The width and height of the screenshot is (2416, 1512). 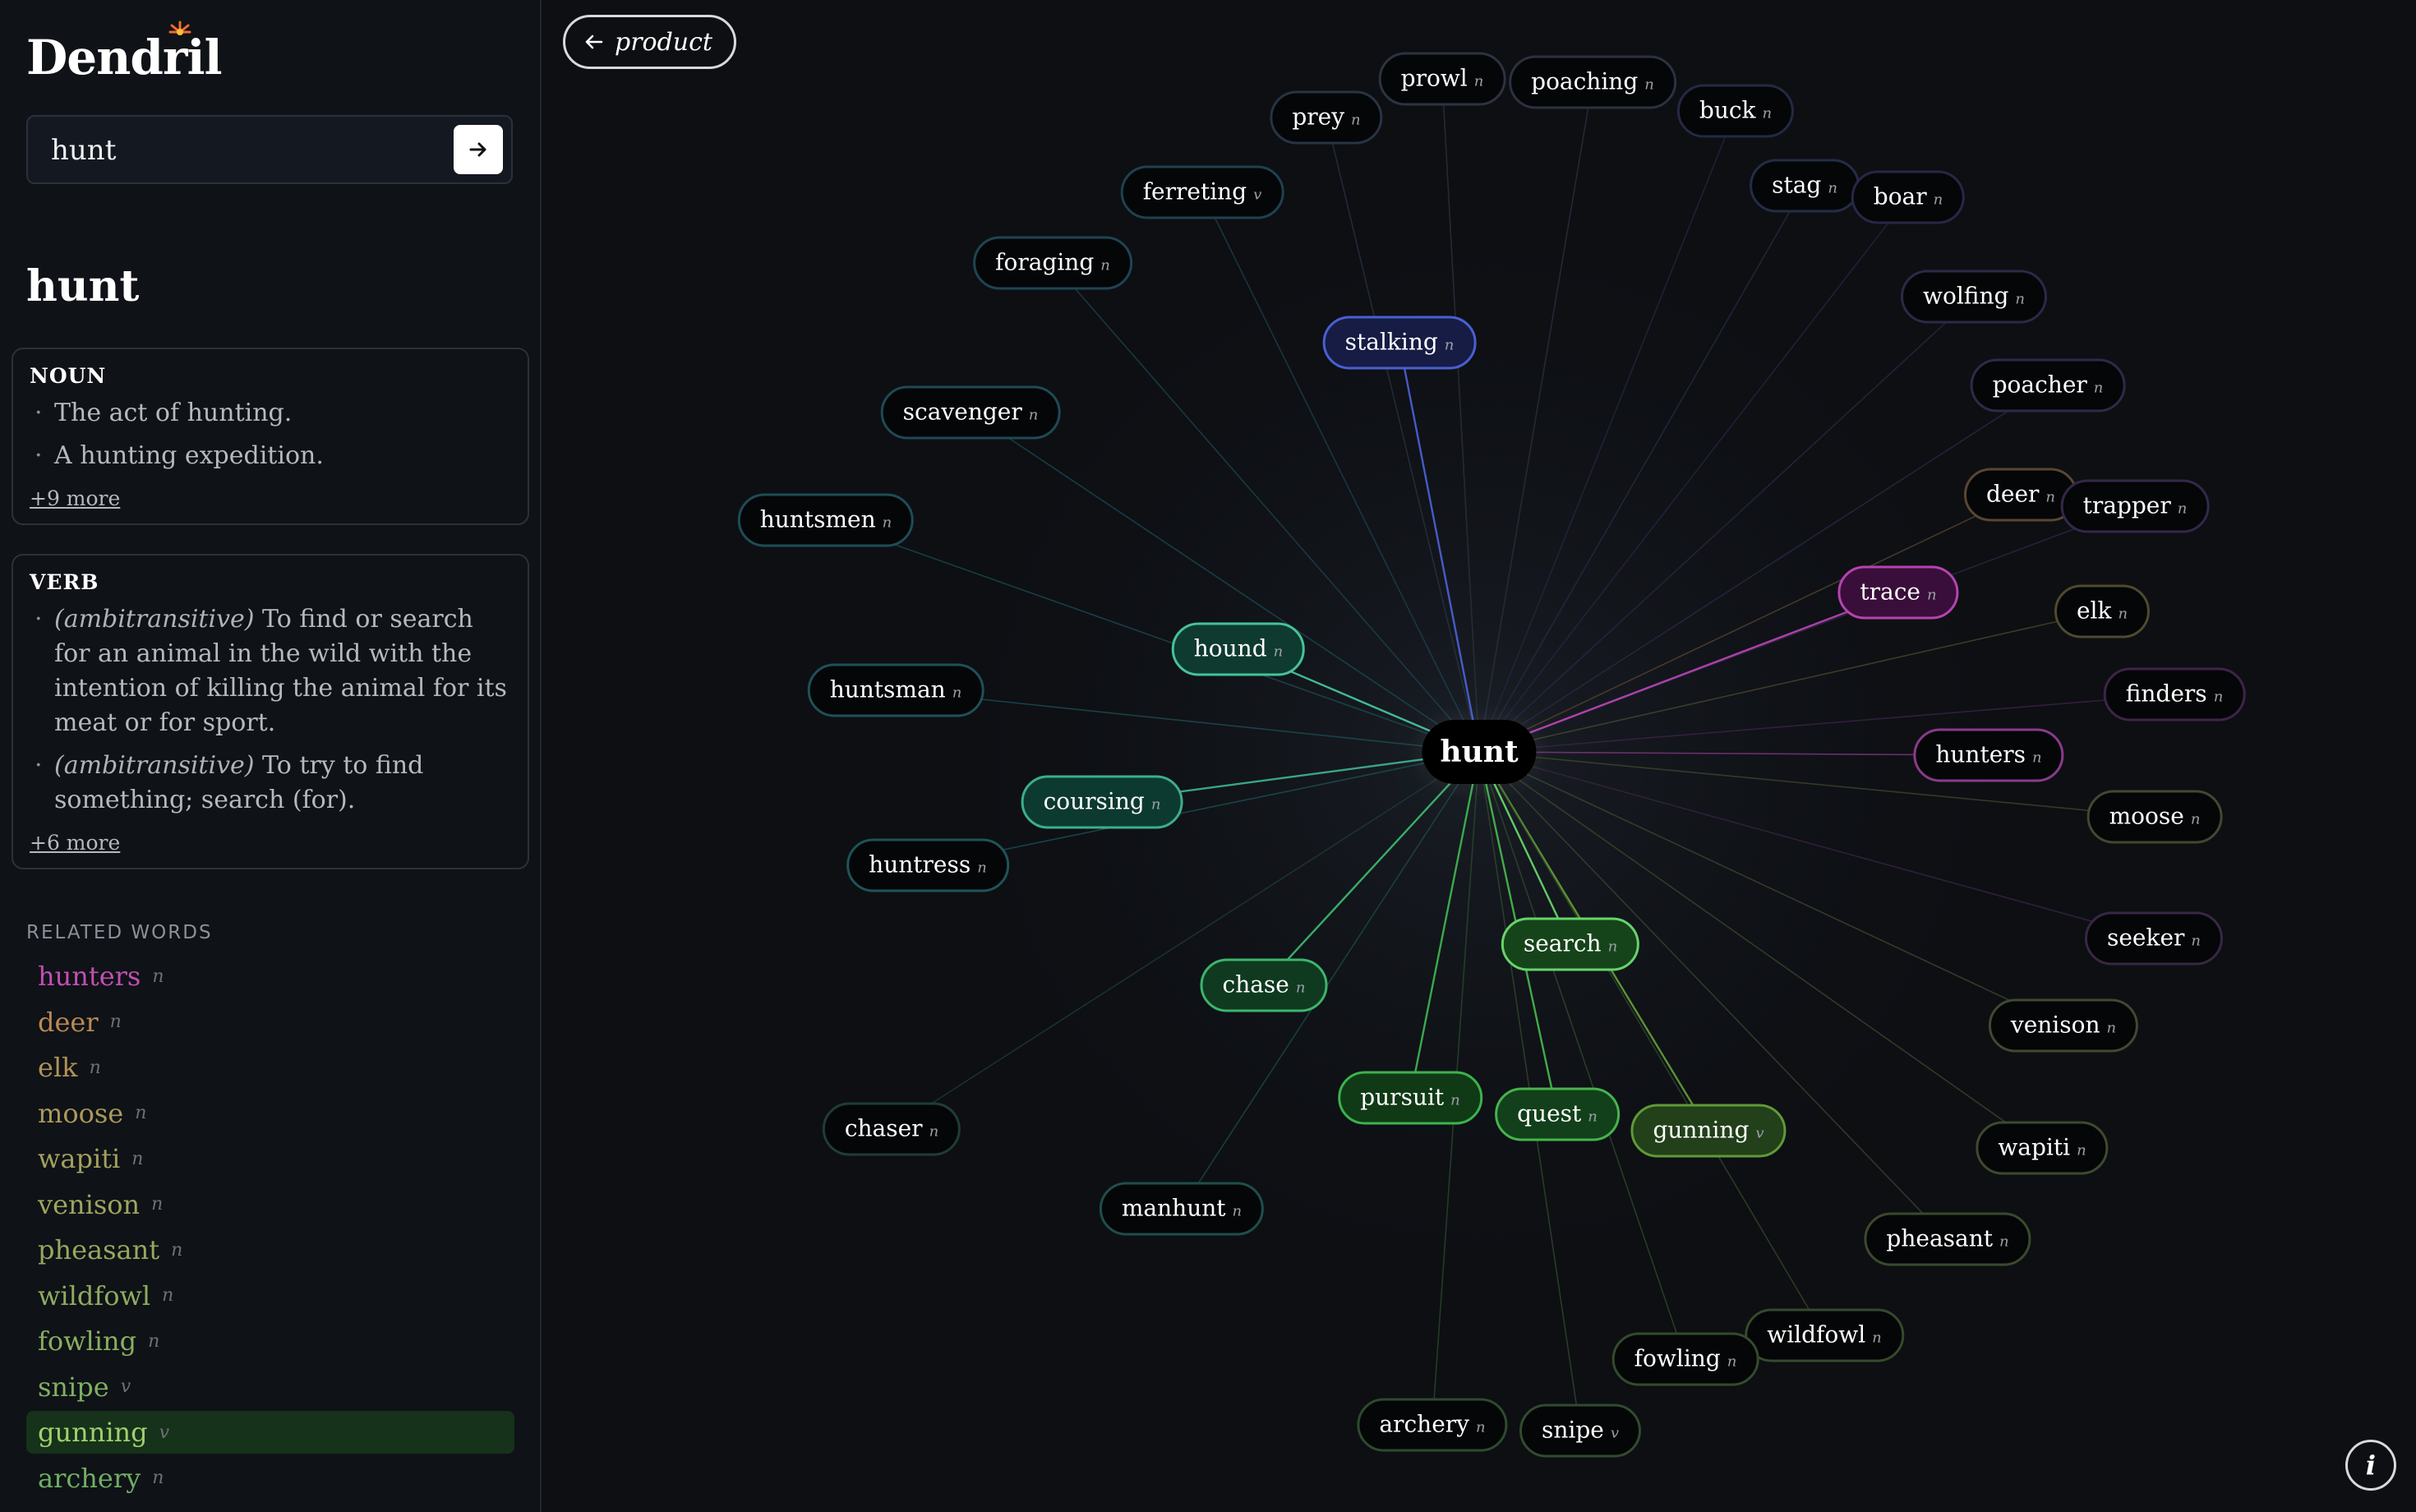 What do you see at coordinates (271, 414) in the screenshot?
I see `definition-item: · The act of hunting.` at bounding box center [271, 414].